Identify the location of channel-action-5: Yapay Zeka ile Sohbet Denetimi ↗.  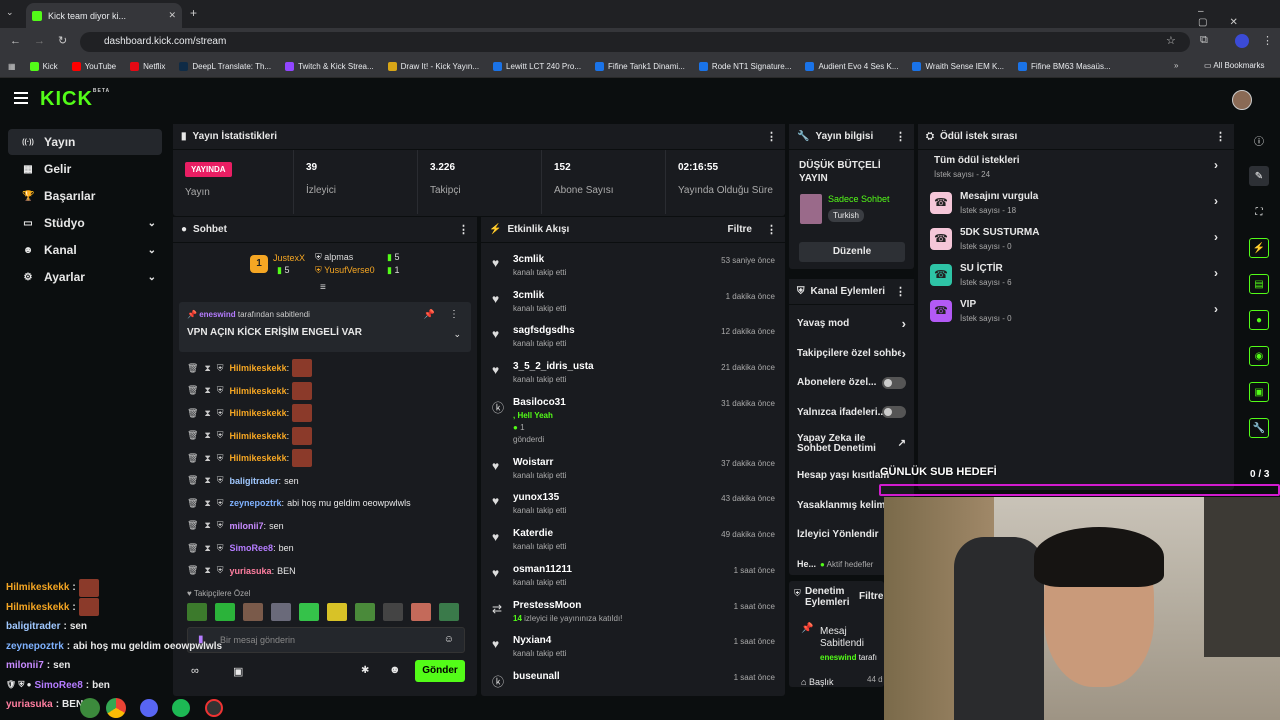
(851, 444).